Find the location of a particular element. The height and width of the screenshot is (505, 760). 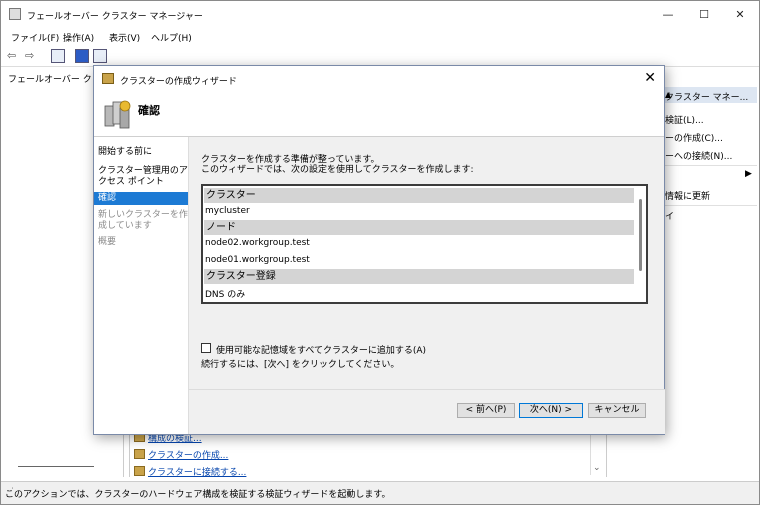

section-registration: クラスター登録 is located at coordinates (419, 276).